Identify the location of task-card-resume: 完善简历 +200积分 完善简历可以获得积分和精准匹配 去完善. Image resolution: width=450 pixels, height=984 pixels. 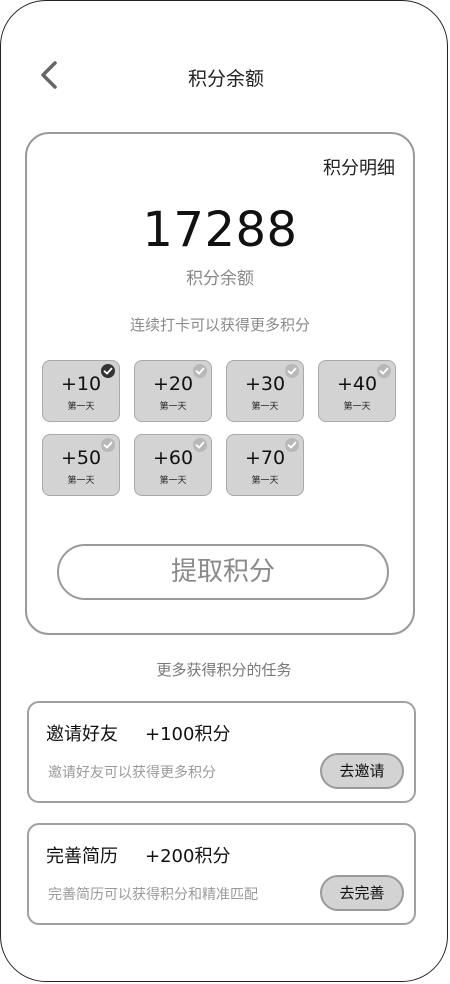
(221, 874).